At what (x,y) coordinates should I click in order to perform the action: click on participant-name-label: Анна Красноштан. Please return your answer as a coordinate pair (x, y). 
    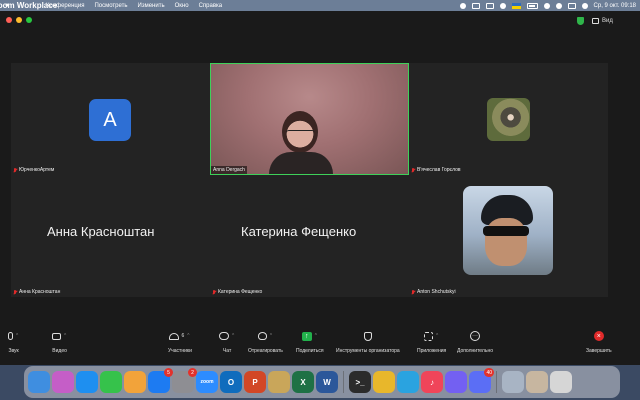
    Looking at the image, I should click on (36, 292).